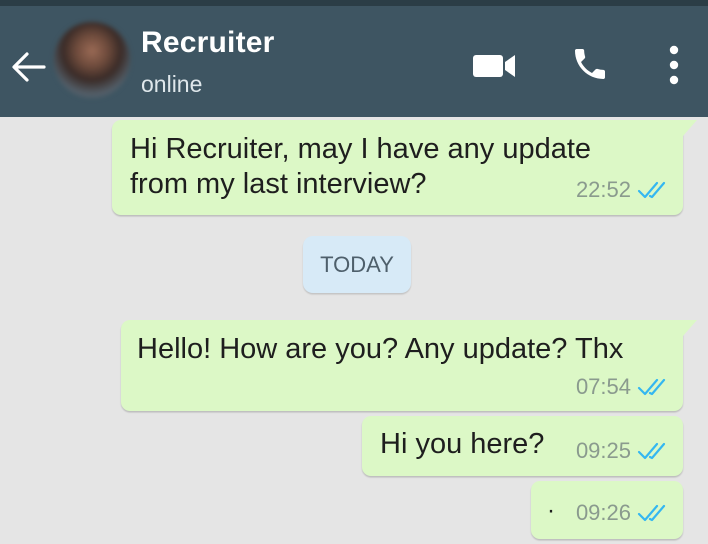  I want to click on message-time: 09:26, so click(603, 512).